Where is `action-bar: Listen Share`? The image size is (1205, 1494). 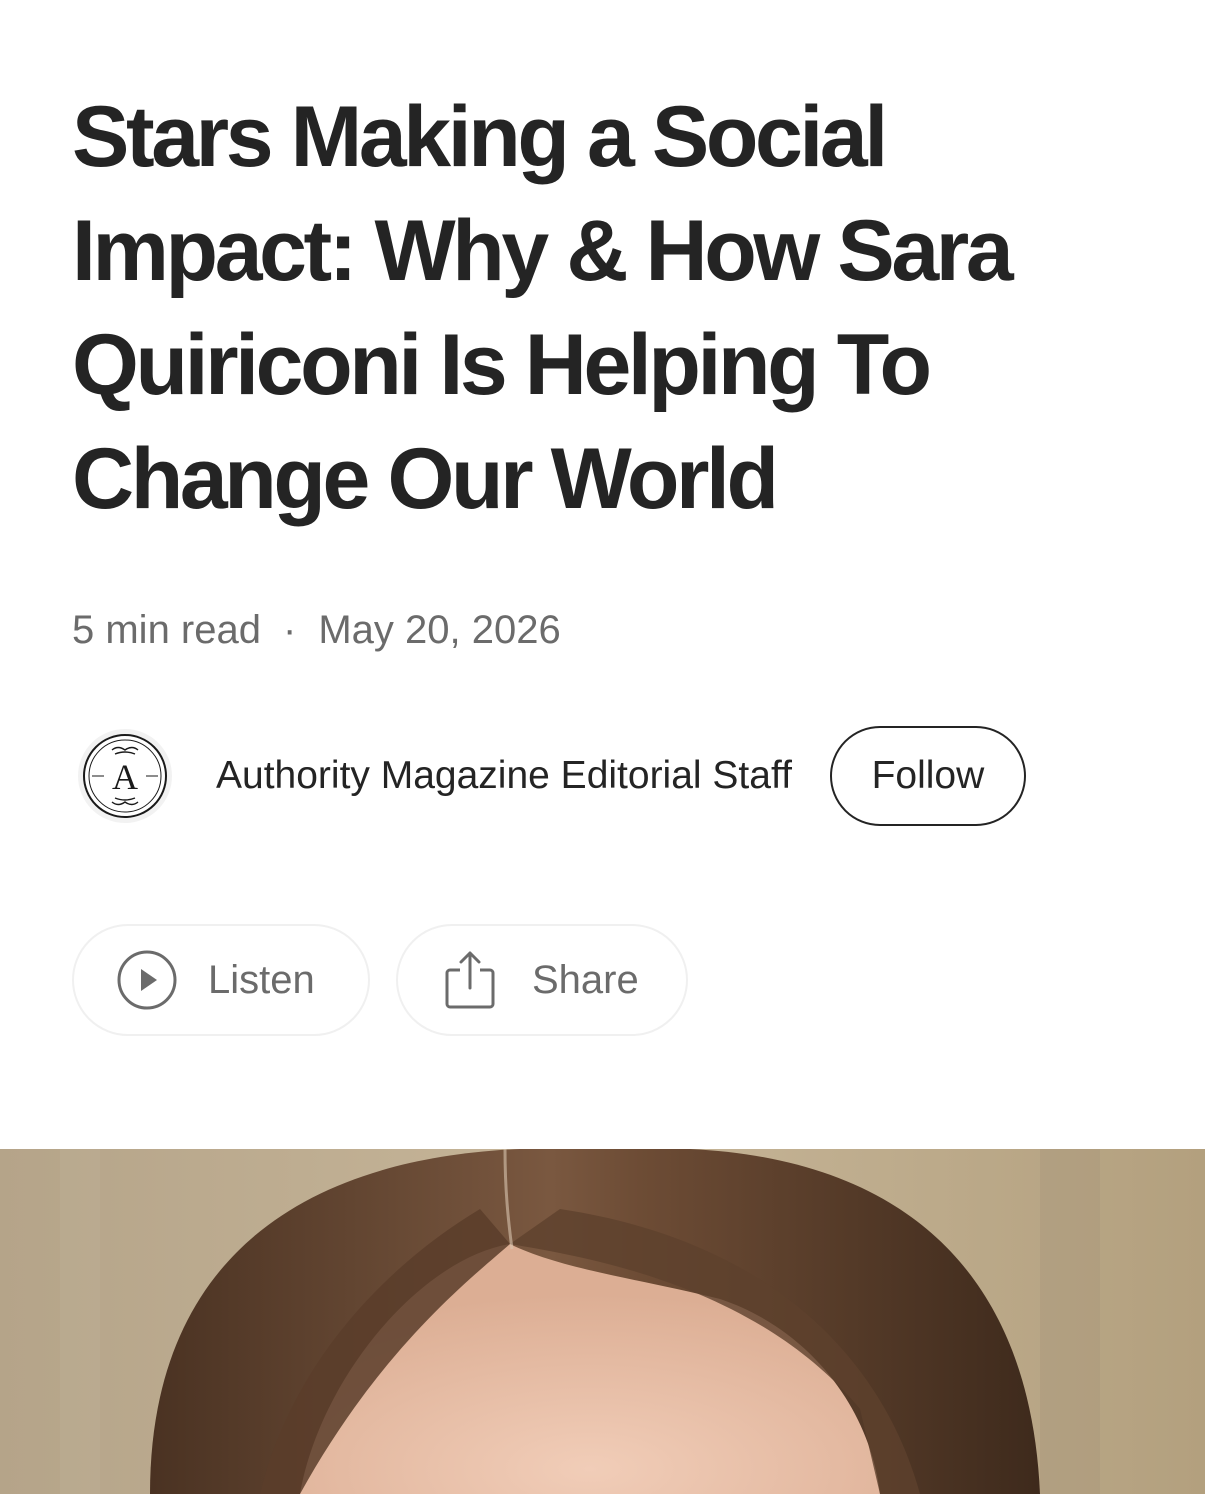 action-bar: Listen Share is located at coordinates (380, 980).